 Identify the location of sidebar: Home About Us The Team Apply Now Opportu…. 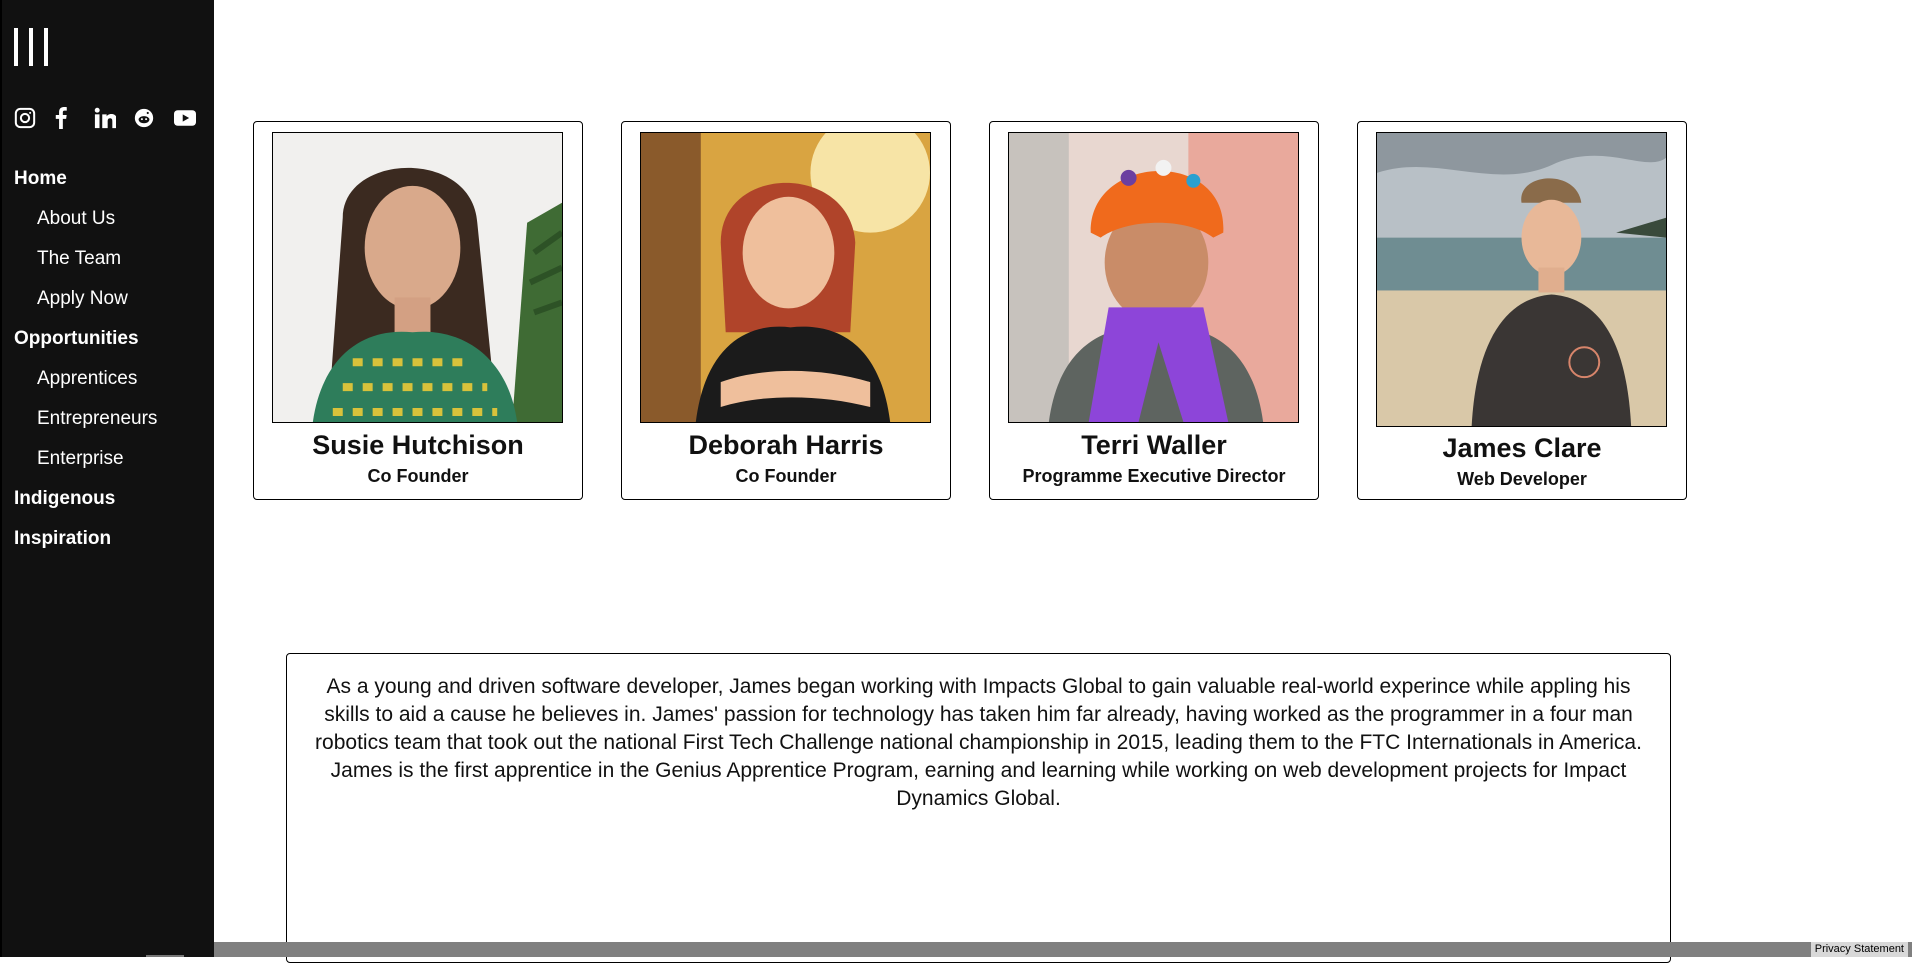
(107, 478).